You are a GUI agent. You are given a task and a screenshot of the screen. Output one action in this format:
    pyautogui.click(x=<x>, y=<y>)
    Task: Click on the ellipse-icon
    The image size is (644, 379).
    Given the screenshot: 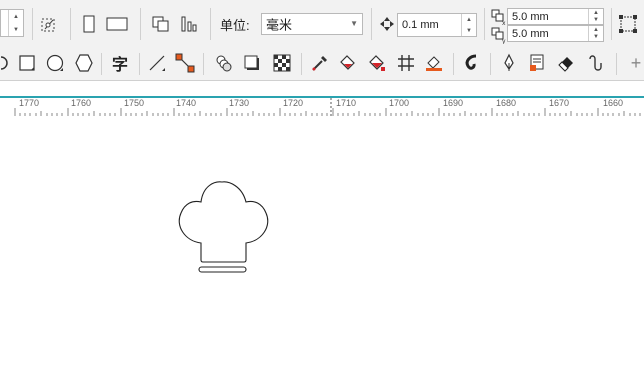 What is the action you would take?
    pyautogui.click(x=55, y=63)
    